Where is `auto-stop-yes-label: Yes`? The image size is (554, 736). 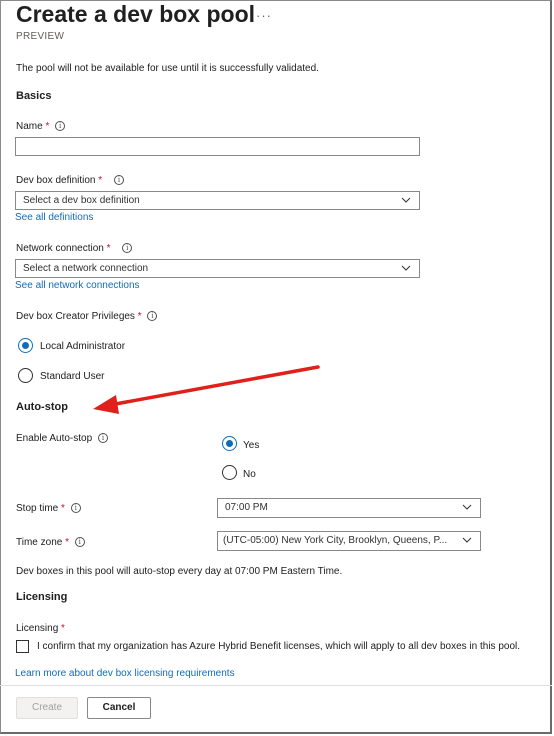
auto-stop-yes-label: Yes is located at coordinates (251, 445).